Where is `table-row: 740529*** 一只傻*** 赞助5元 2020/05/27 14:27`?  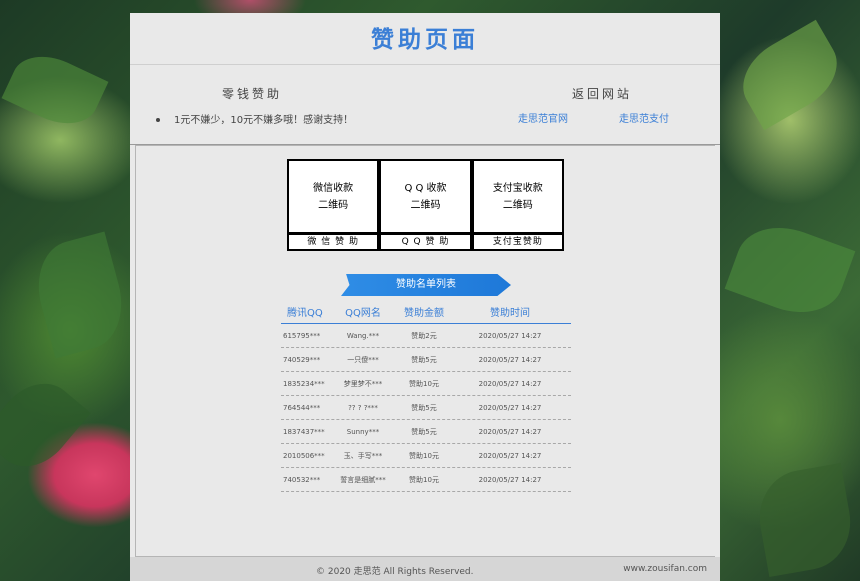
table-row: 740529*** 一只傻*** 赞助5元 2020/05/27 14:27 is located at coordinates (426, 360).